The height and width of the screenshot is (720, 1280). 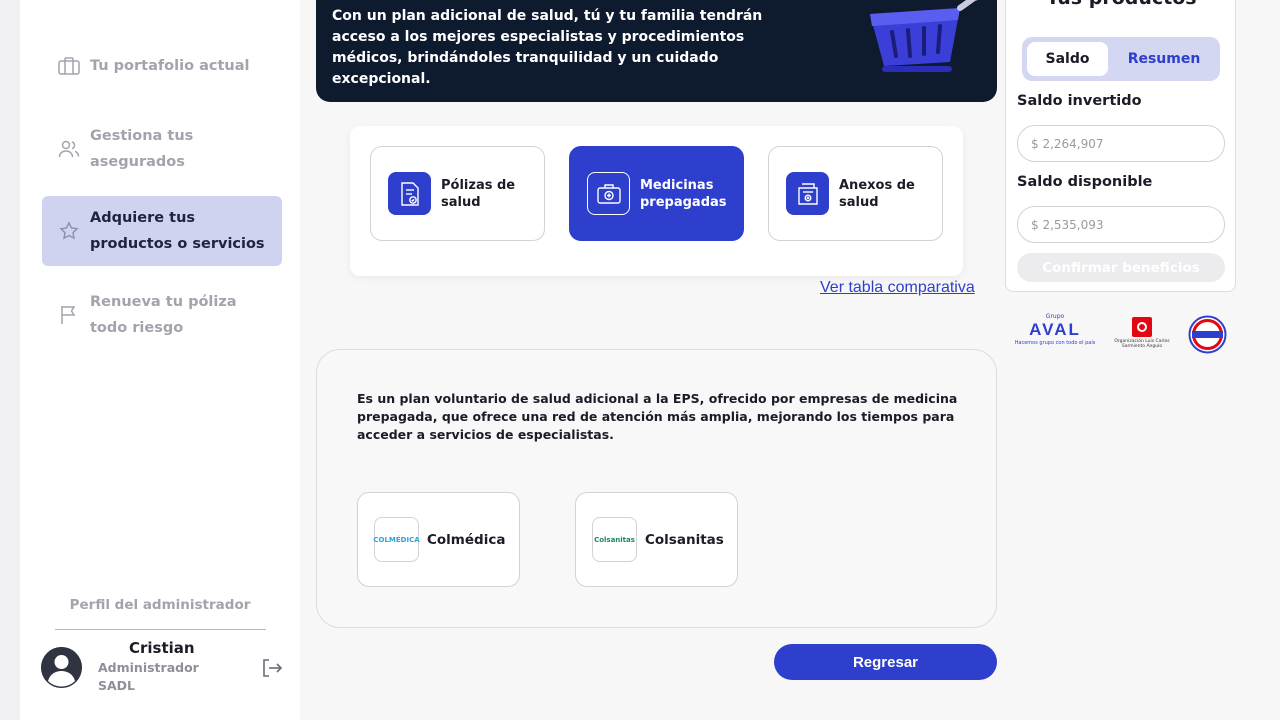 What do you see at coordinates (272, 668) in the screenshot?
I see `logout-icon` at bounding box center [272, 668].